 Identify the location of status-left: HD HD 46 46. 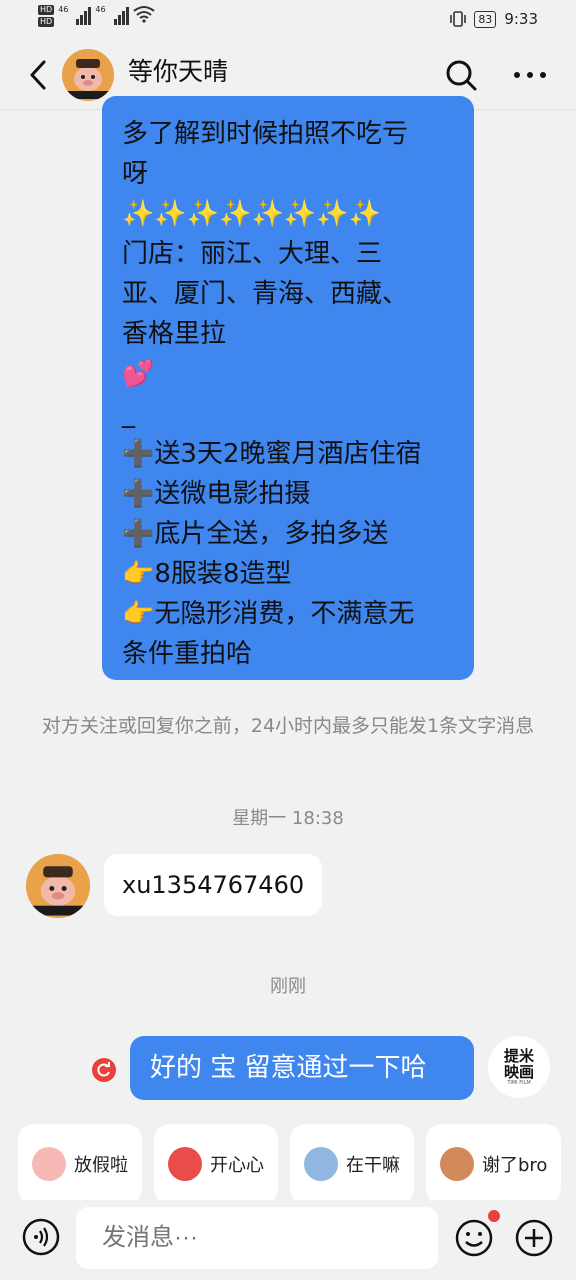
(96, 16).